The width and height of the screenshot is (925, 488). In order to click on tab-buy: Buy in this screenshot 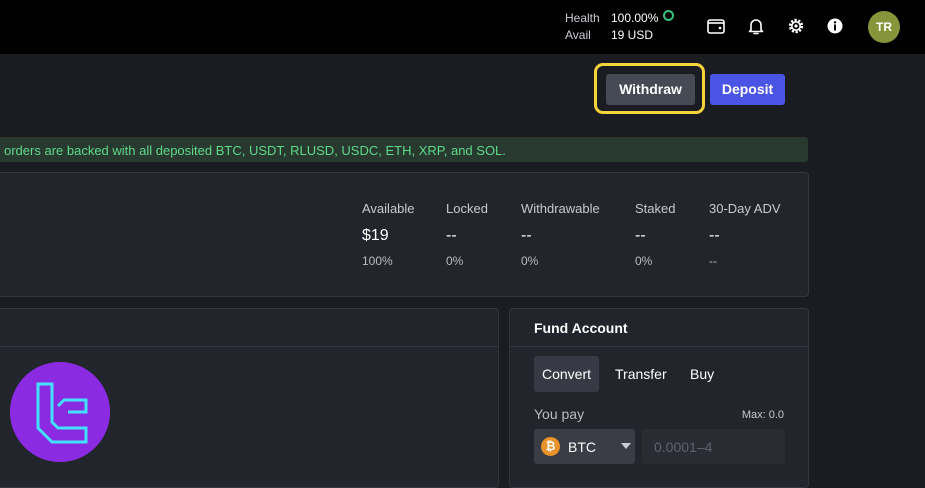, I will do `click(702, 374)`.